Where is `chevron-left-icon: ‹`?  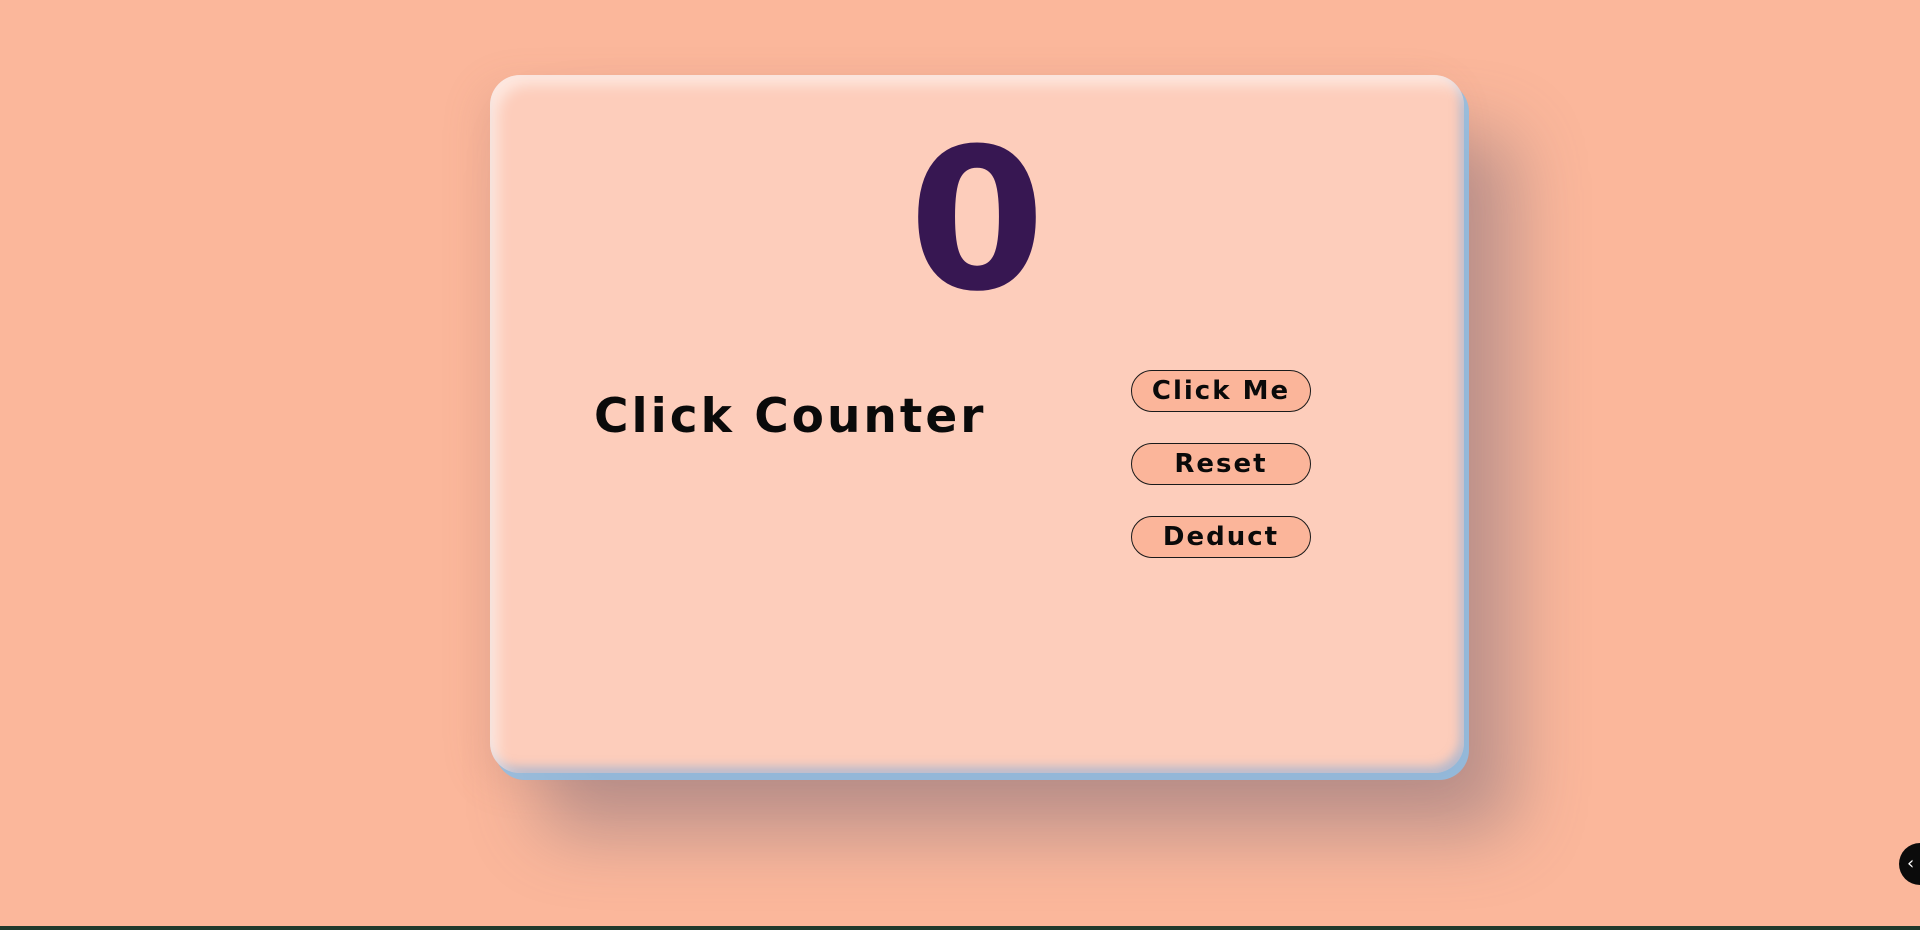 chevron-left-icon: ‹ is located at coordinates (1911, 863).